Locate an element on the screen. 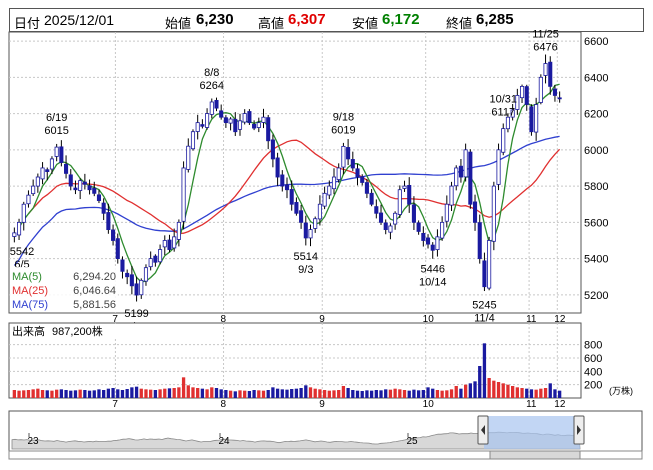 The image size is (653, 470). ma-legend-label: MA(25) is located at coordinates (30, 291).